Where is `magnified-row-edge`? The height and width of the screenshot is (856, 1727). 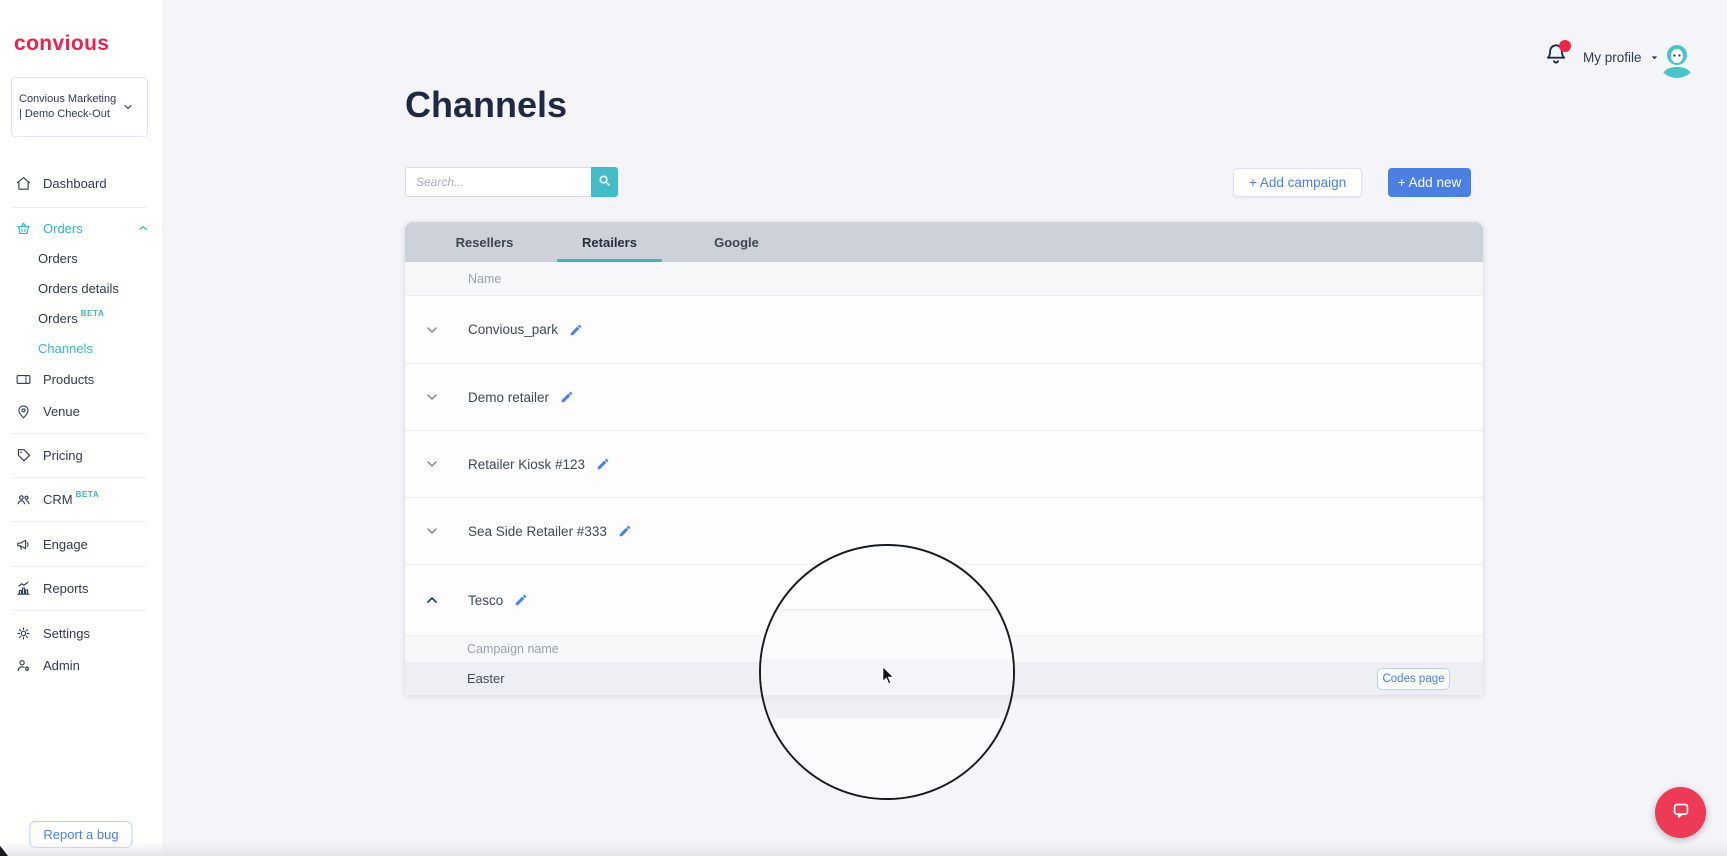 magnified-row-edge is located at coordinates (887, 707).